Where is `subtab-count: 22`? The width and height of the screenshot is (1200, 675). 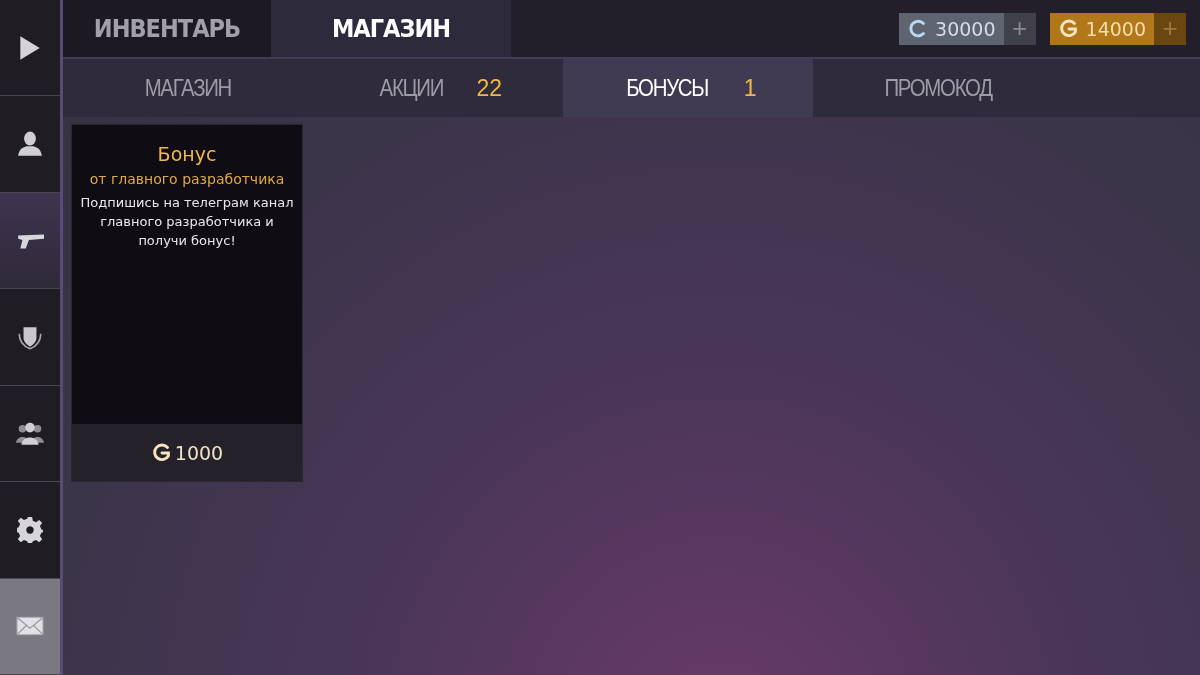 subtab-count: 22 is located at coordinates (489, 88).